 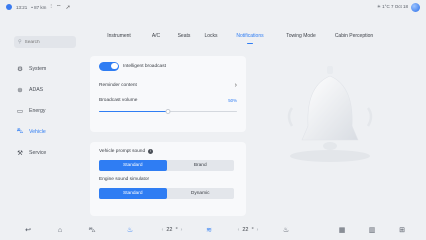 I want to click on intelligent-broadcast-toggle, so click(x=109, y=66).